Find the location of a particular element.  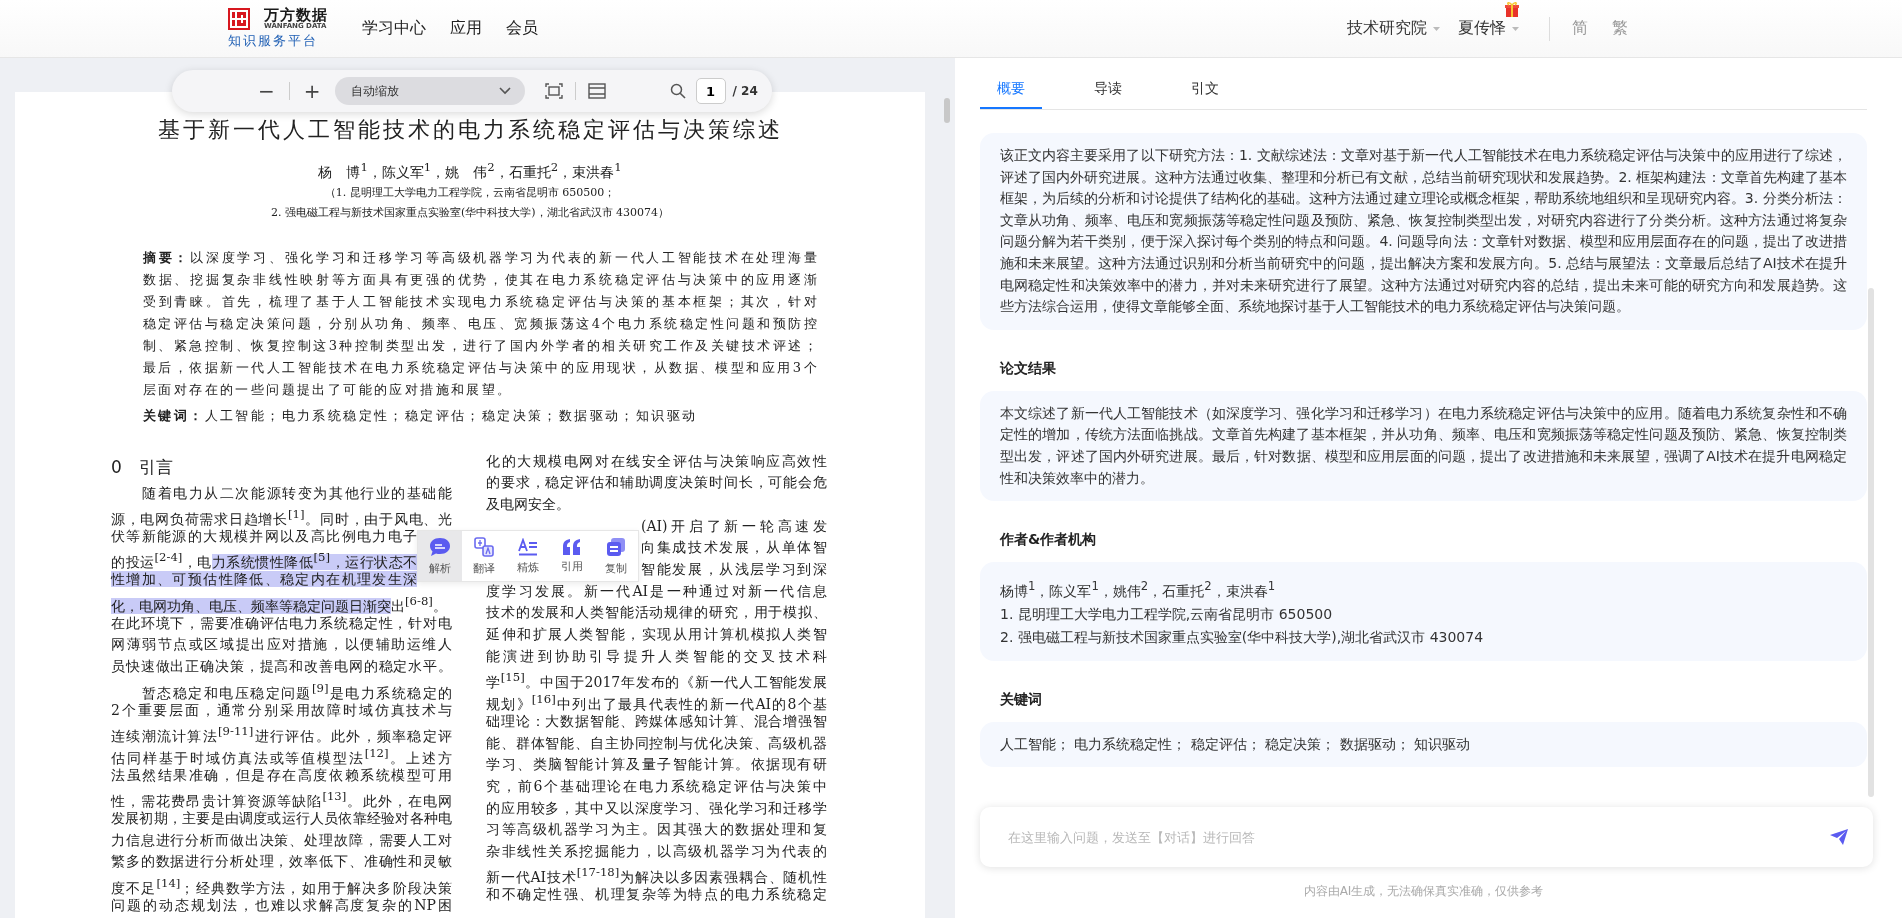

text-line: 和不确定性强、机理复杂等为特点的电力系统稳定 is located at coordinates (656, 895).